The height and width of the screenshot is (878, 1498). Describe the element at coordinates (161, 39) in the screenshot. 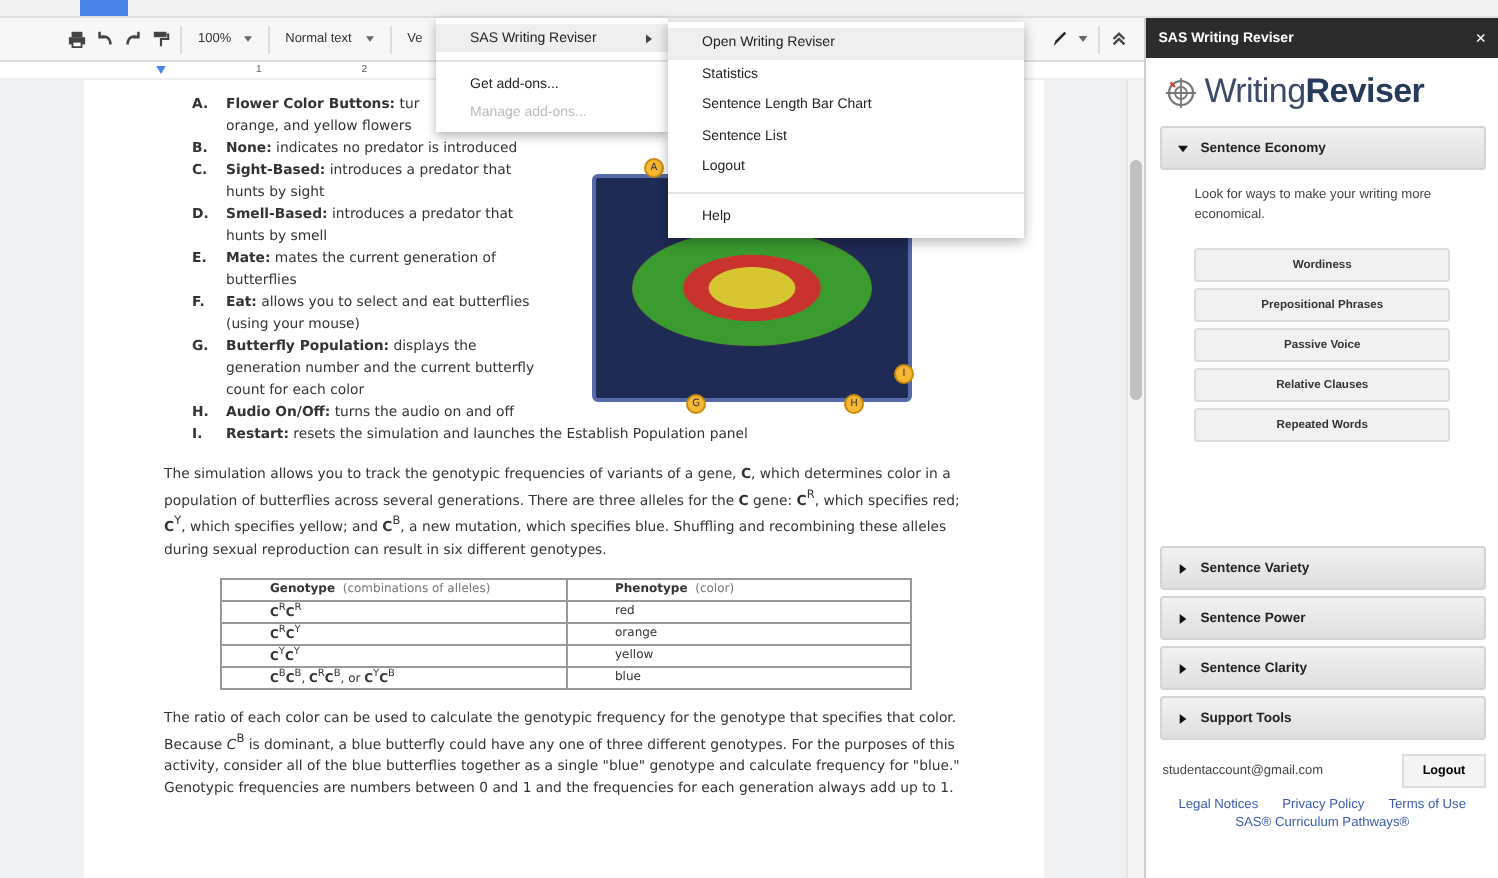

I see `paint-format-icon` at that location.